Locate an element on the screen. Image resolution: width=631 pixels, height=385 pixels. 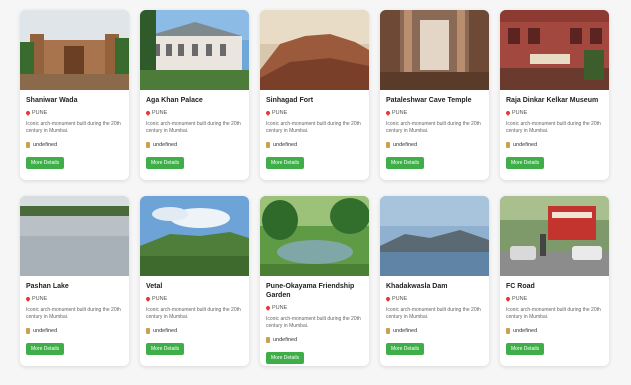
place-name: Raja Dinkar Kelkar Museum is located at coordinates (552, 100).